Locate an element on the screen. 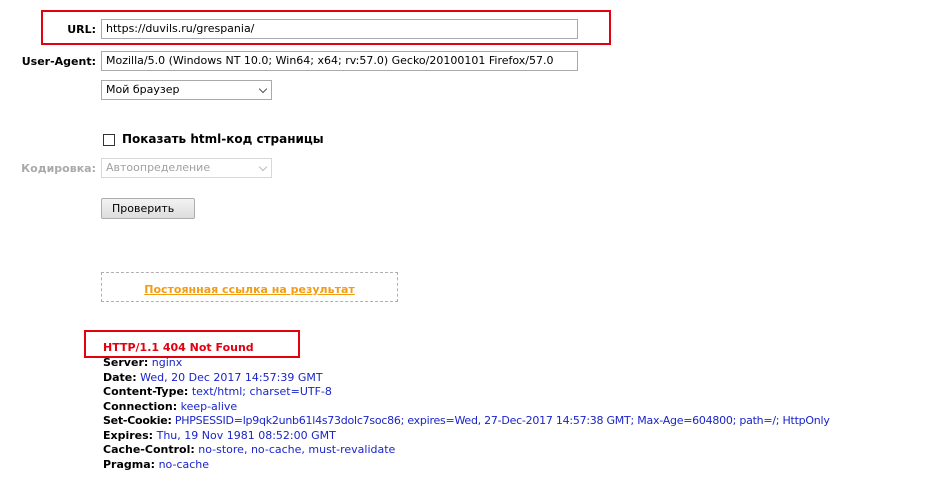 This screenshot has width=950, height=481. show-html-label: Показать html-код страницы is located at coordinates (223, 139).